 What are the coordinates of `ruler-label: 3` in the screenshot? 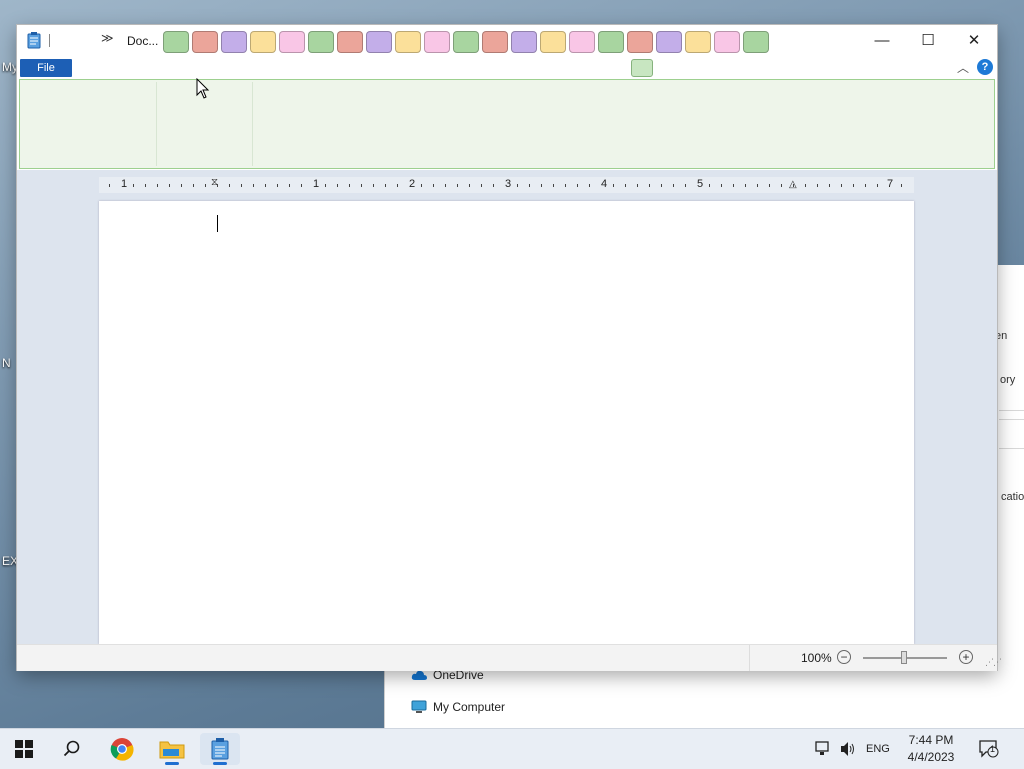 It's located at (508, 184).